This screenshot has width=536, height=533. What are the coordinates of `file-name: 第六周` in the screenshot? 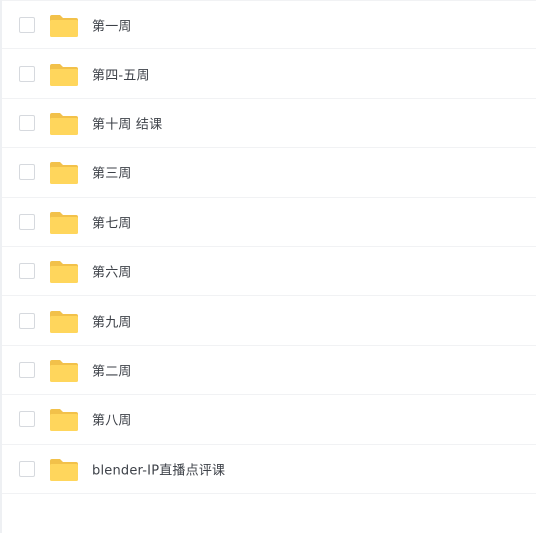 It's located at (112, 271).